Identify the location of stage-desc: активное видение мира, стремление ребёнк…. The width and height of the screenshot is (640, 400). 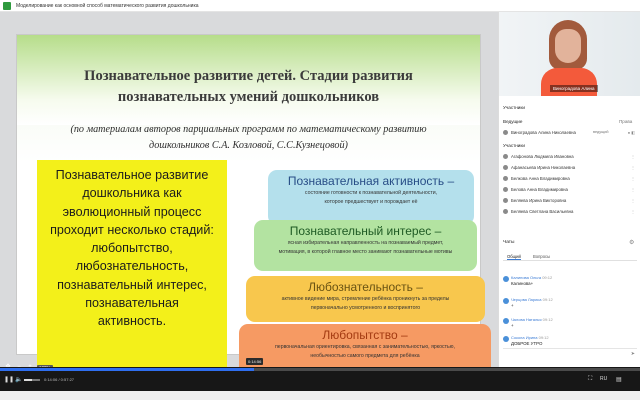
(365, 299).